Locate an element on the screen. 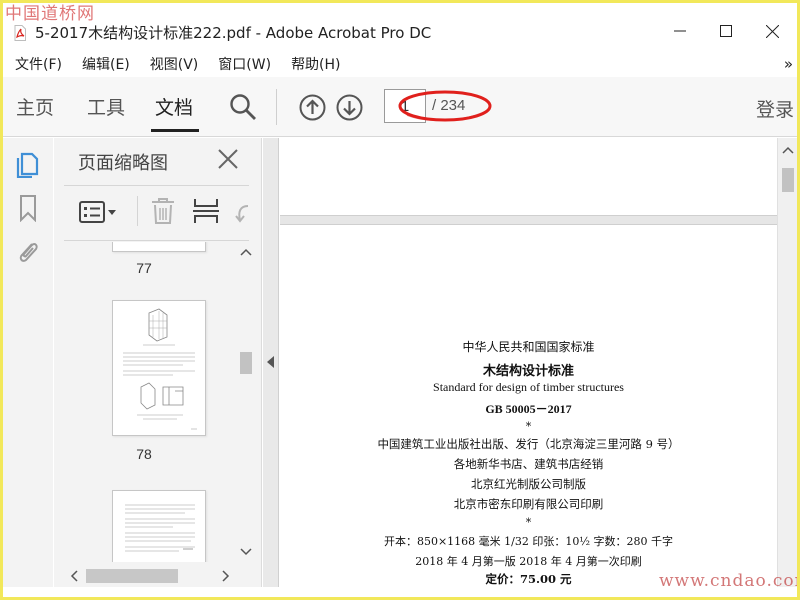  maximize-button is located at coordinates (726, 31).